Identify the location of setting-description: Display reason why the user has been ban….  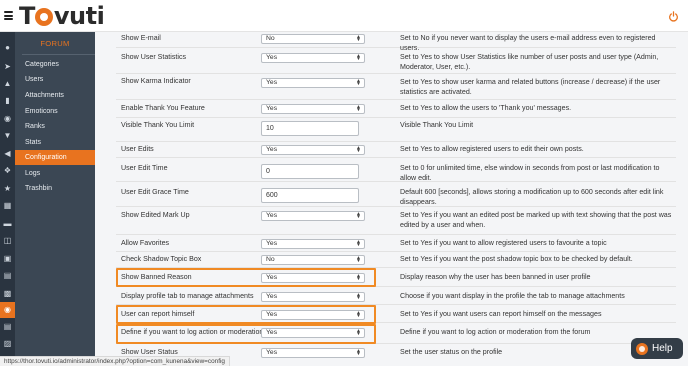
(495, 277).